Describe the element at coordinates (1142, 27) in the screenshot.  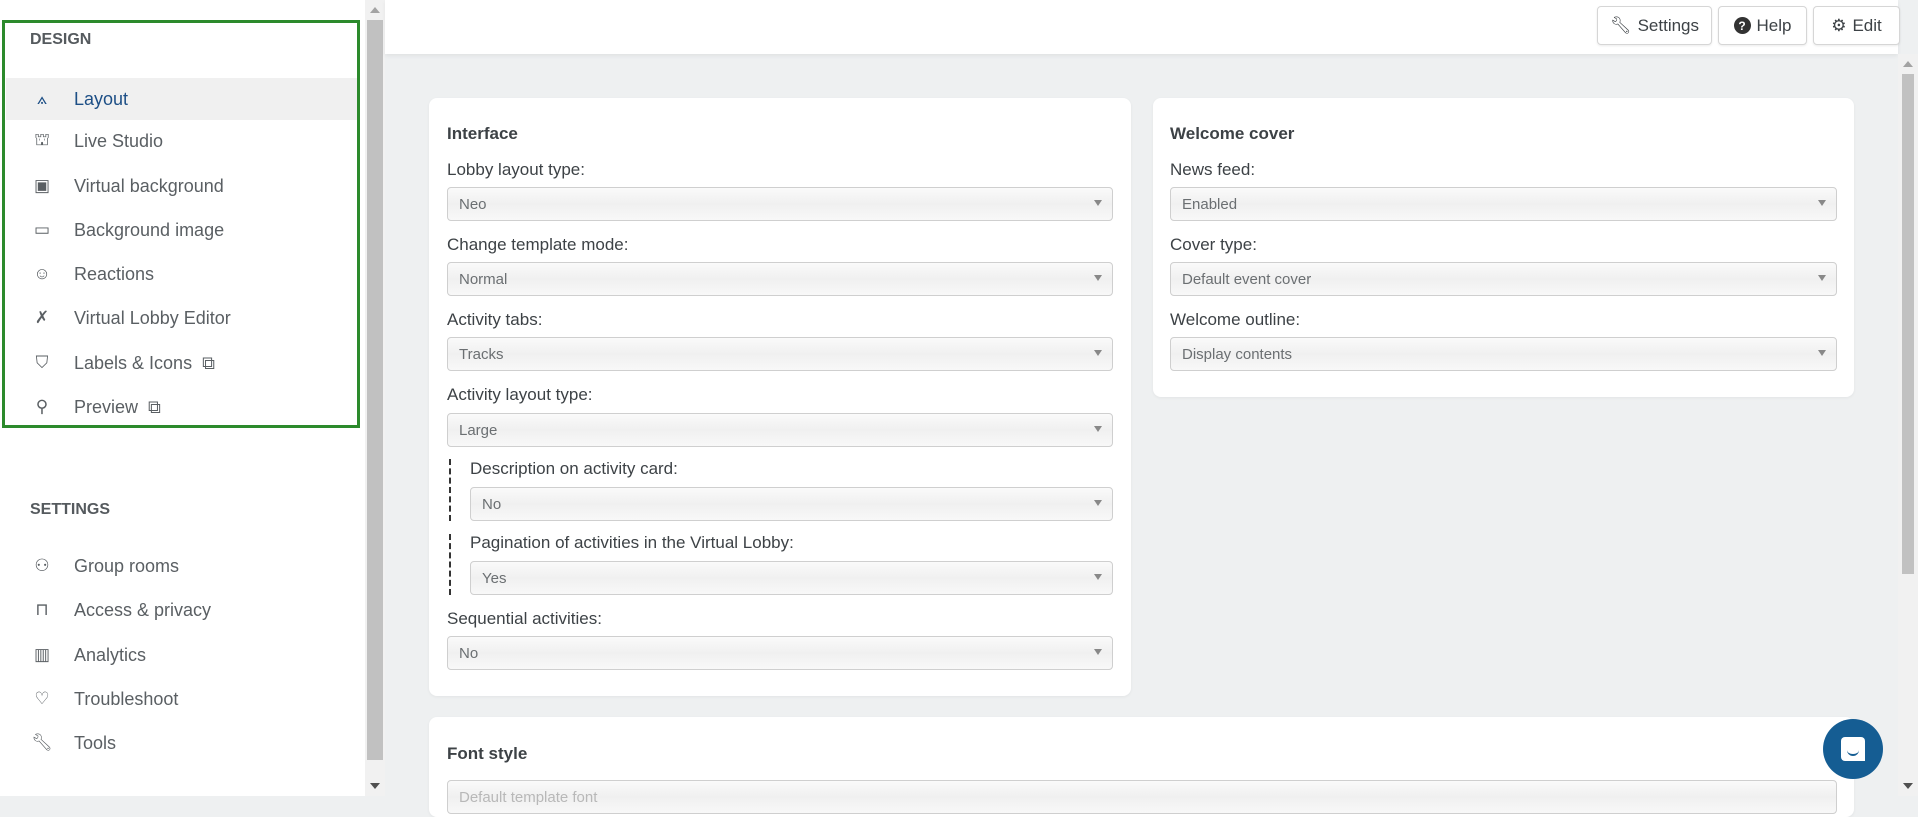
I see `top-bar: 🔧︎ Settings ? Help ⚙ Edit` at that location.